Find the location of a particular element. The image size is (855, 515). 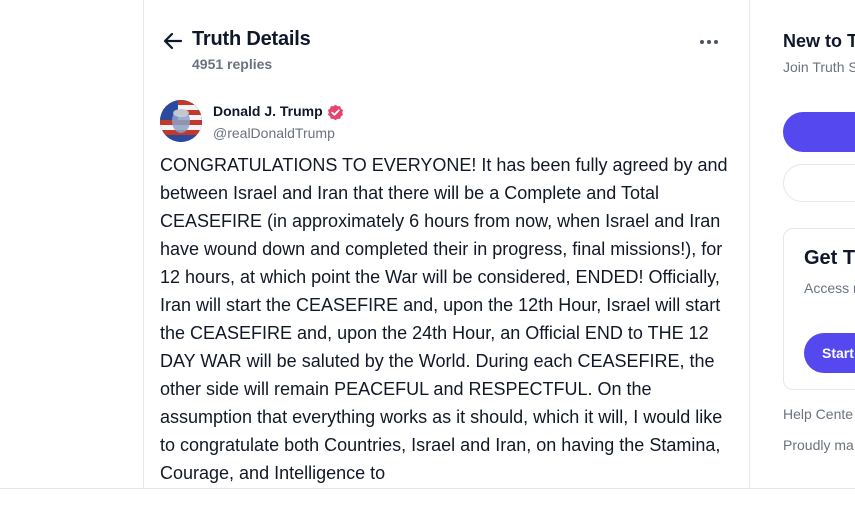

get-app-card: Get T Access more liv Start is located at coordinates (819, 309).